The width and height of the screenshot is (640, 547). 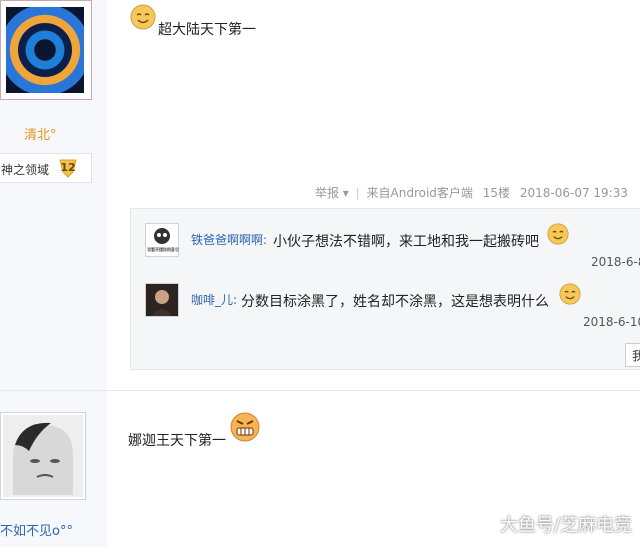 I want to click on reply-content: 分数目标涂黑了，姓名却不涂黑，这是想表明什么, so click(x=395, y=302).